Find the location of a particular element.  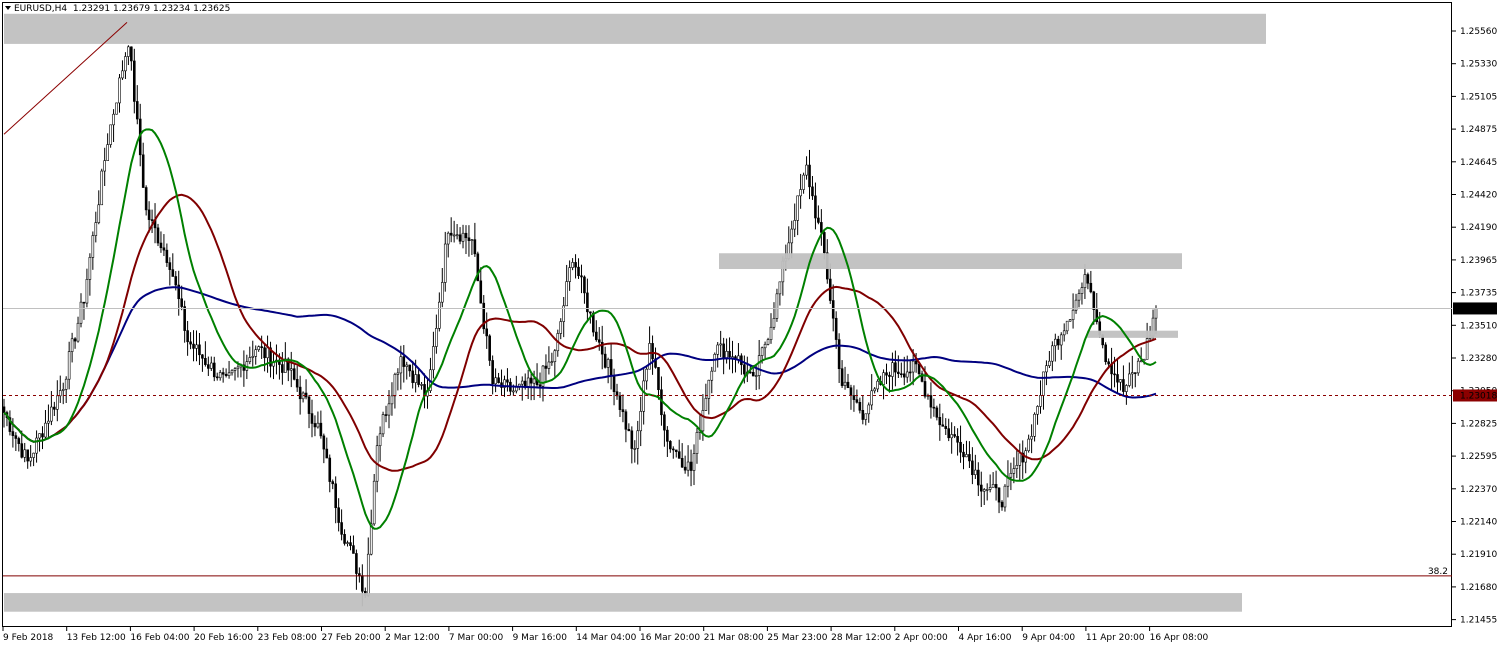

time-axis-label: 25 Mar 23:00 is located at coordinates (797, 638).